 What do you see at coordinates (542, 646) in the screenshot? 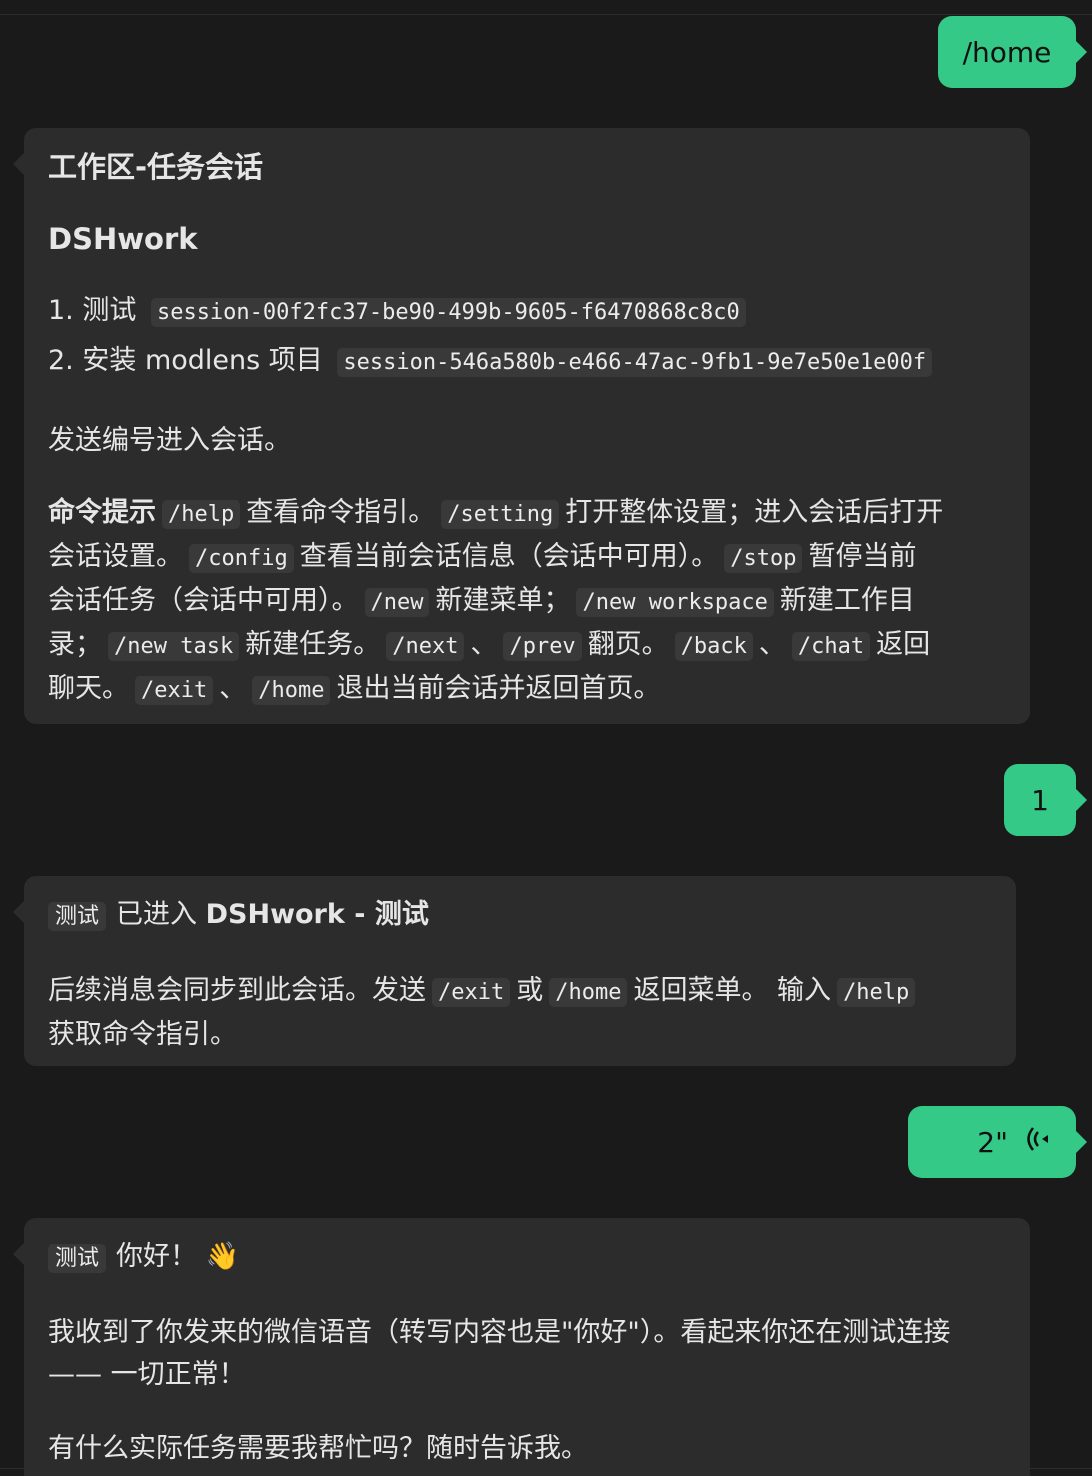
I see `command-prev: /prev` at bounding box center [542, 646].